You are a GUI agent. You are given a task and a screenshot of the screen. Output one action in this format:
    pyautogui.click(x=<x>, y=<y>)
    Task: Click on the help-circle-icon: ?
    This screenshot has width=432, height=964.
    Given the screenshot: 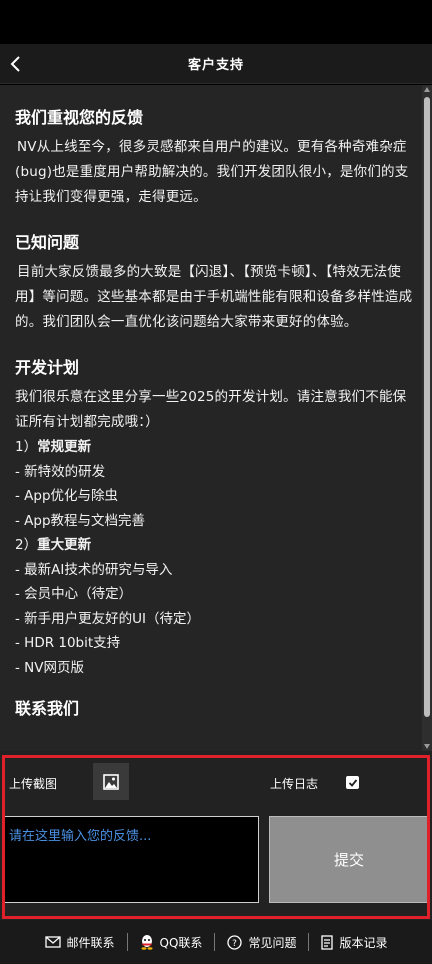 What is the action you would take?
    pyautogui.click(x=235, y=942)
    